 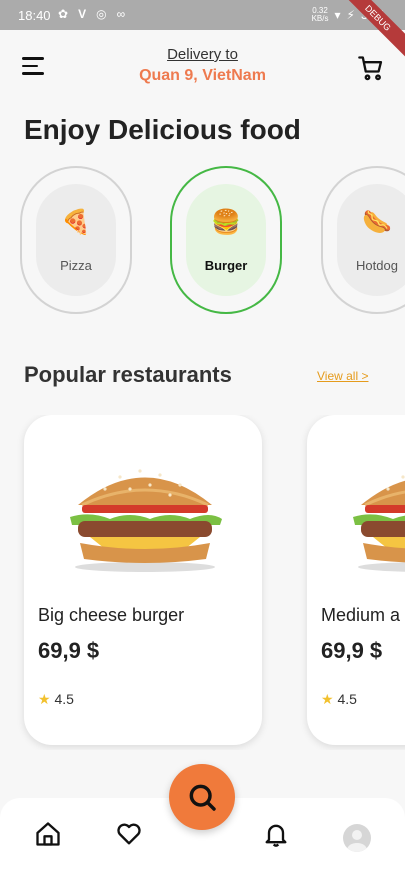 What do you see at coordinates (121, 14) in the screenshot?
I see `glasses-icon: ∞` at bounding box center [121, 14].